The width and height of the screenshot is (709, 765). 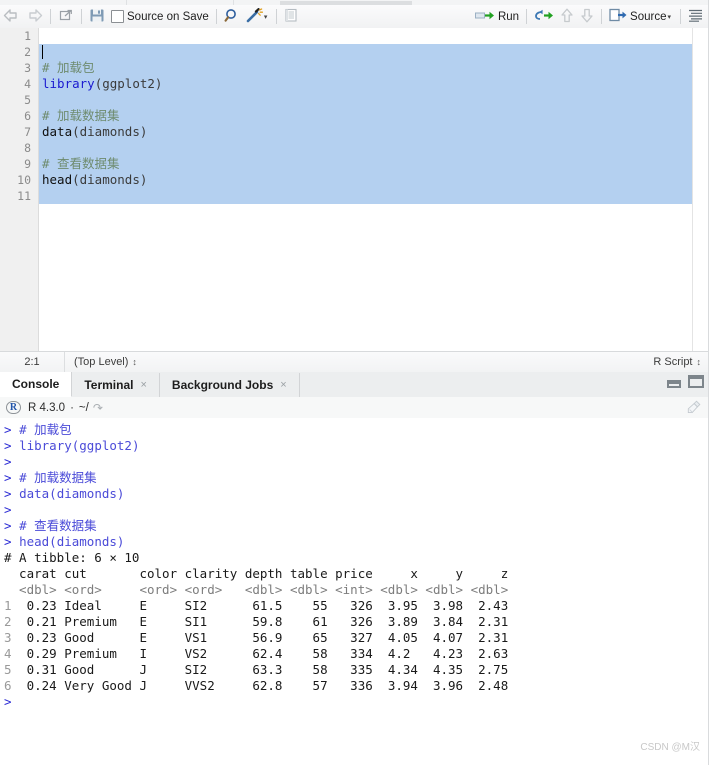 What do you see at coordinates (8, 605) in the screenshot?
I see `row-index: 1` at bounding box center [8, 605].